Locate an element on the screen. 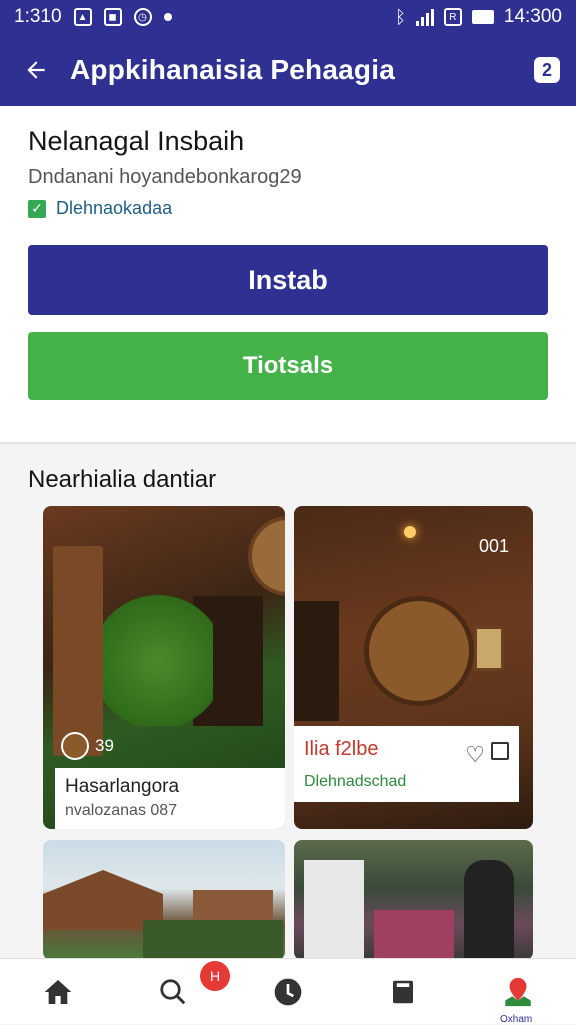 The image size is (576, 1025). battery-icon is located at coordinates (482, 17).